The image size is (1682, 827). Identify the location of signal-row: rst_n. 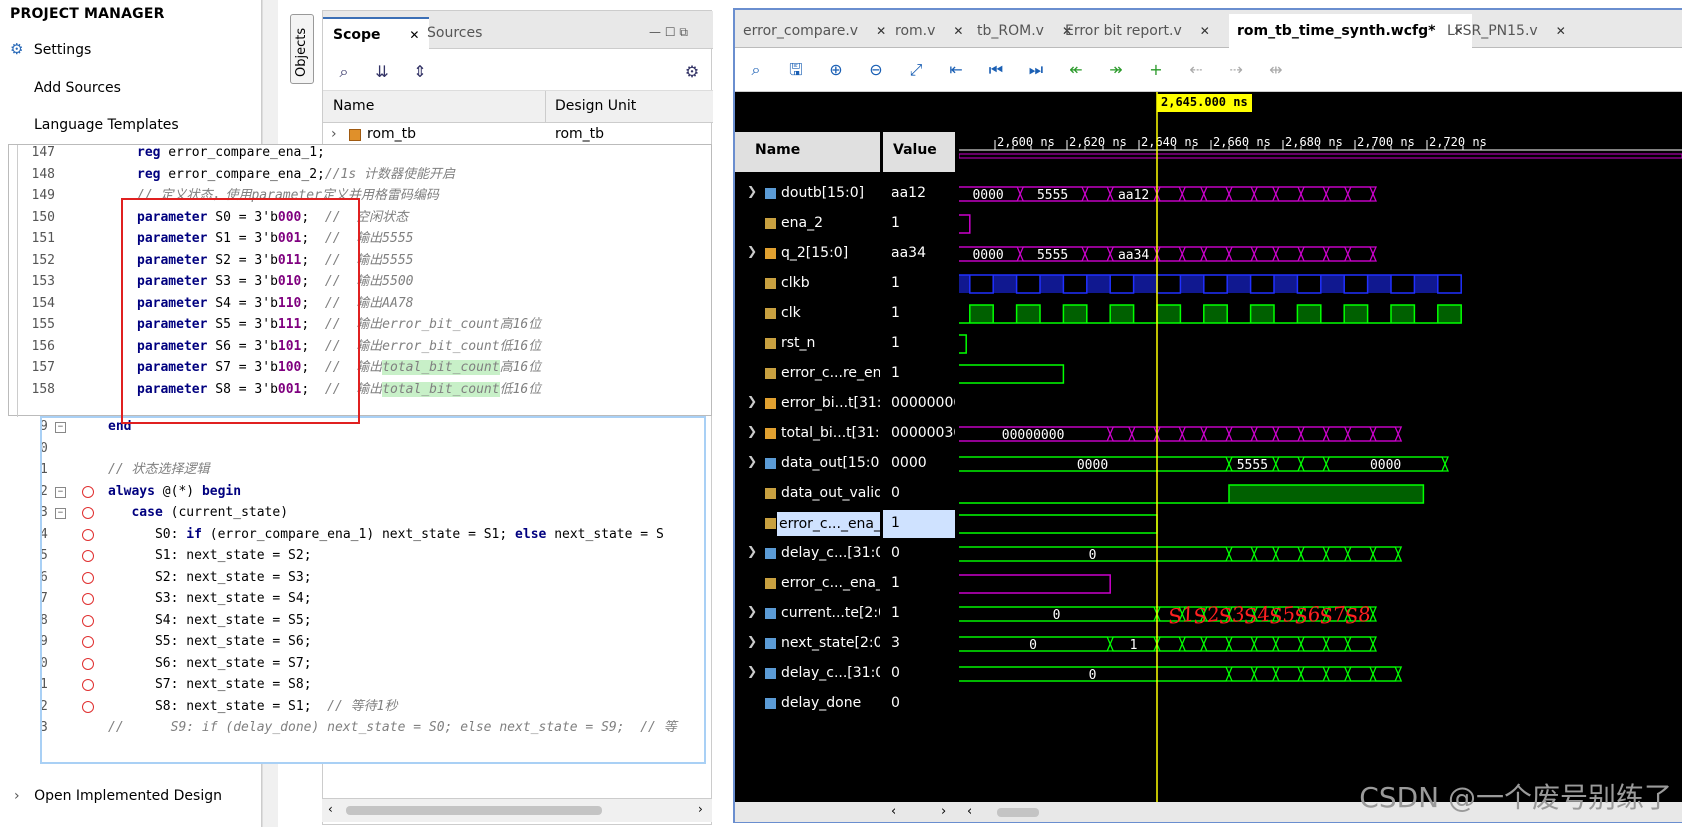
(807, 344).